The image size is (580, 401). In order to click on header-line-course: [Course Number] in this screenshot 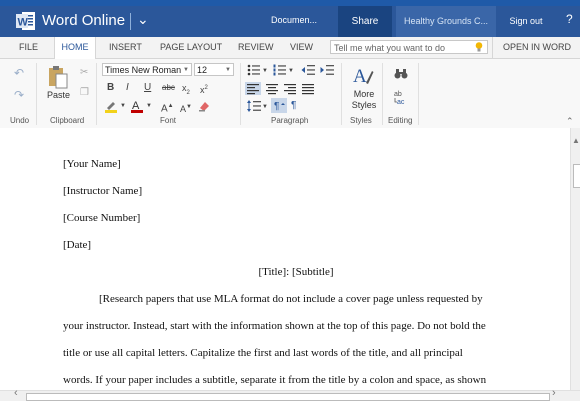, I will do `click(101, 218)`.